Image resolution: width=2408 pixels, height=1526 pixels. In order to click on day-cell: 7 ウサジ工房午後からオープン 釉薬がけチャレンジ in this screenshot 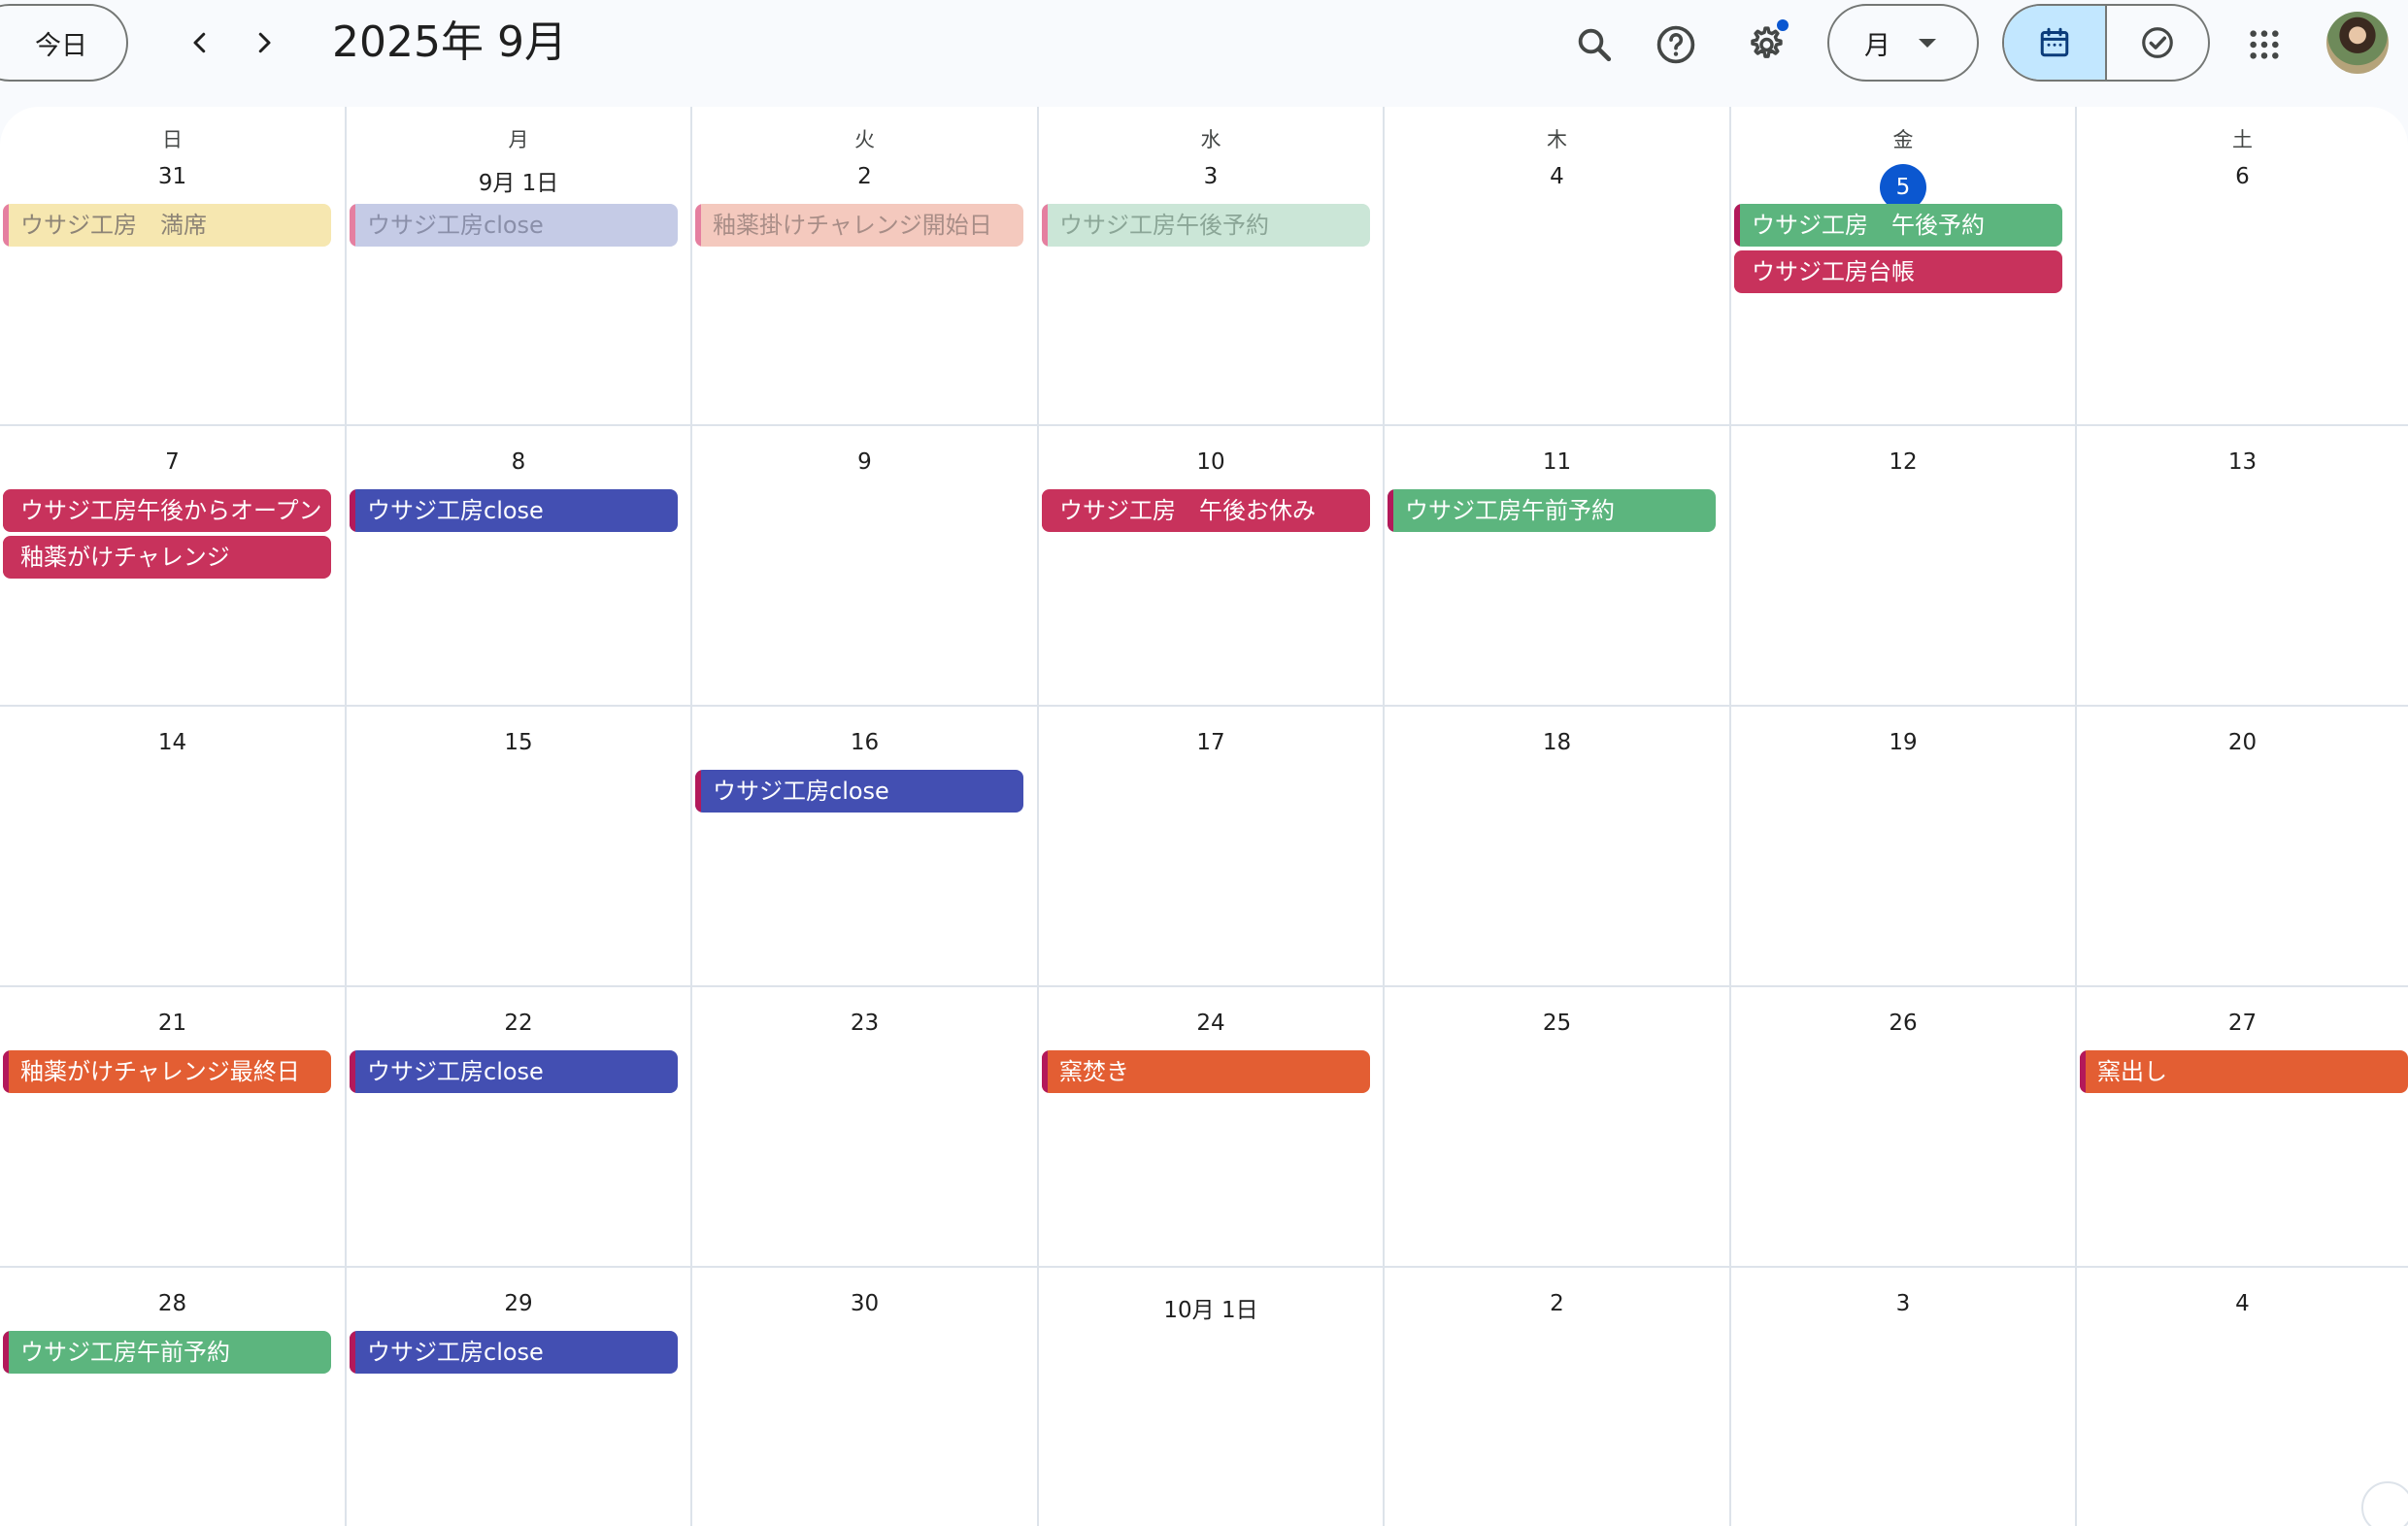, I will do `click(173, 565)`.